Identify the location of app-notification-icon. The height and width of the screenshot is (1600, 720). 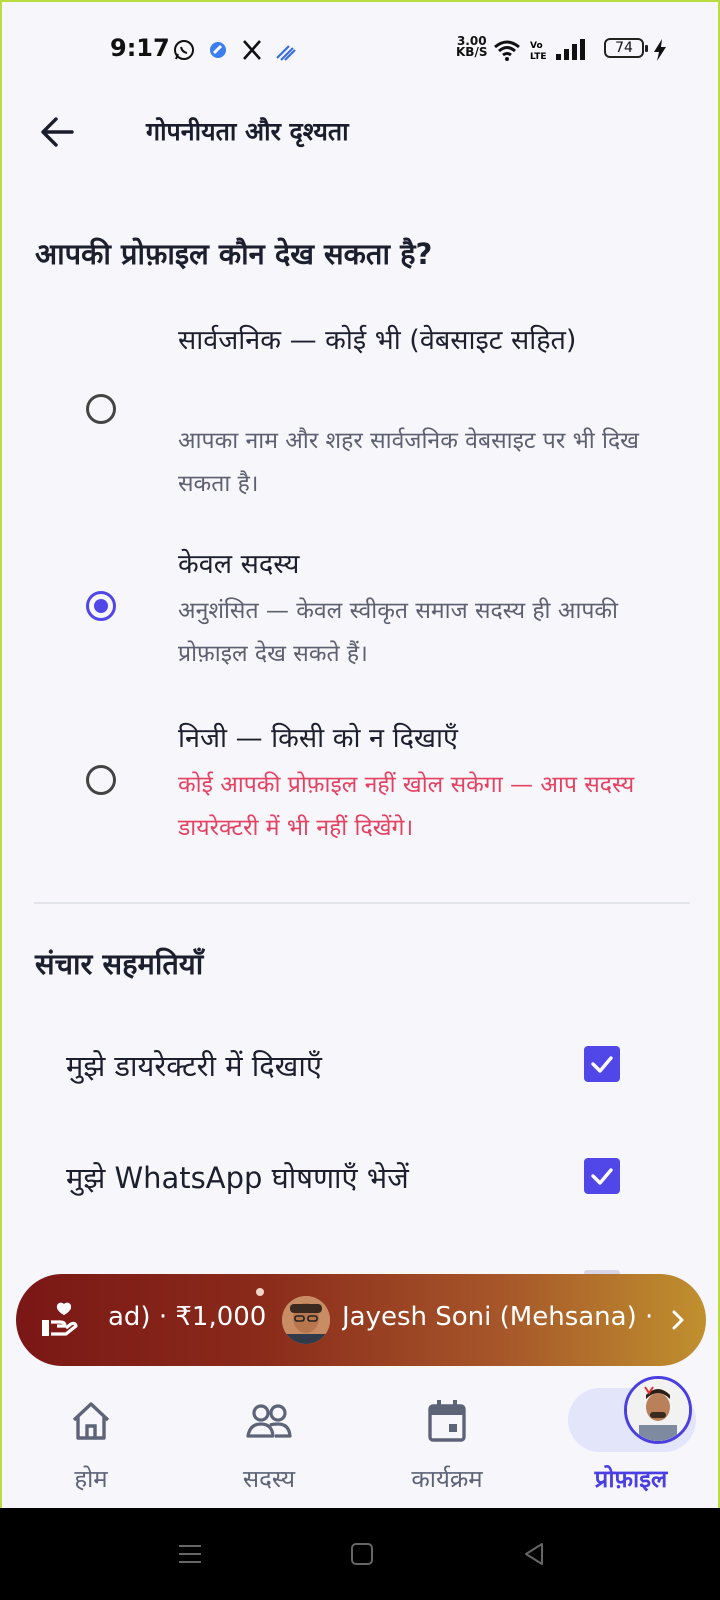
(218, 50).